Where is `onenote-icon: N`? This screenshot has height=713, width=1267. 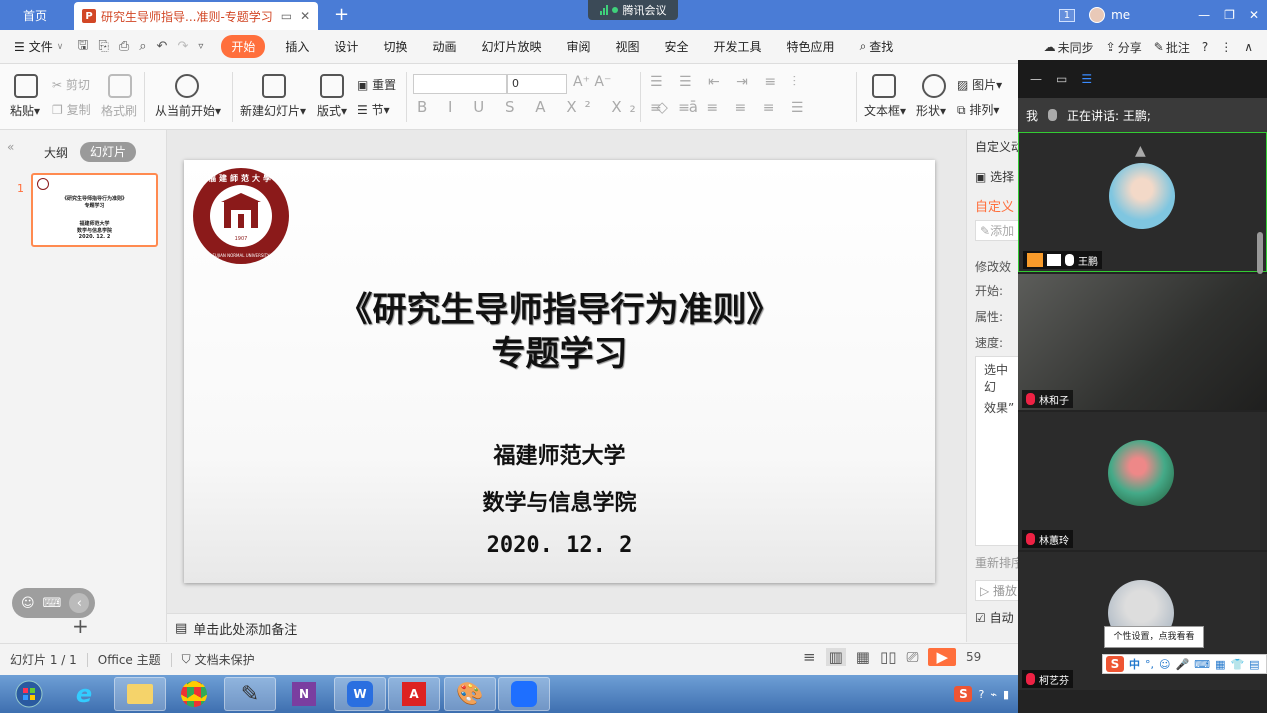 onenote-icon: N is located at coordinates (304, 694).